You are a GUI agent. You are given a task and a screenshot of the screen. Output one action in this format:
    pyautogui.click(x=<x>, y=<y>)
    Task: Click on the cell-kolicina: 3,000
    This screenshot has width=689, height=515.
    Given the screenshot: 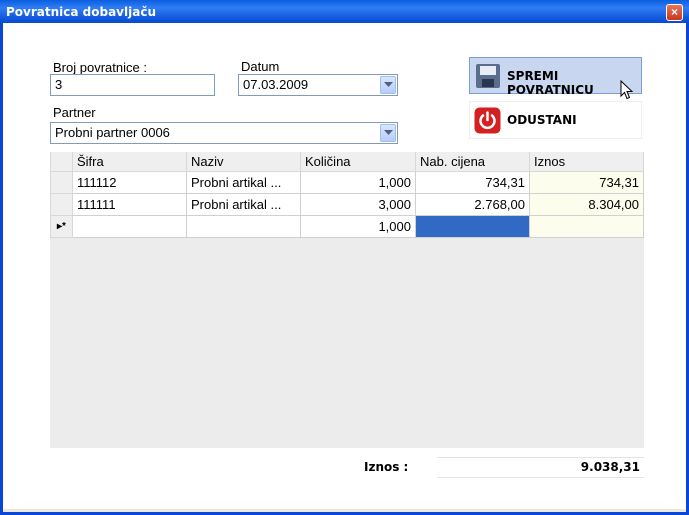 What is the action you would take?
    pyautogui.click(x=358, y=204)
    